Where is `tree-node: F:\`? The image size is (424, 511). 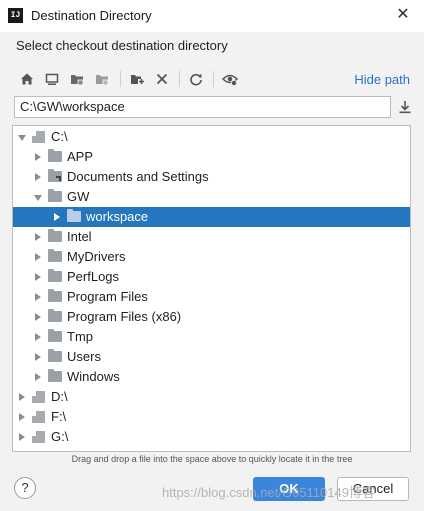
tree-node: F:\ is located at coordinates (211, 417).